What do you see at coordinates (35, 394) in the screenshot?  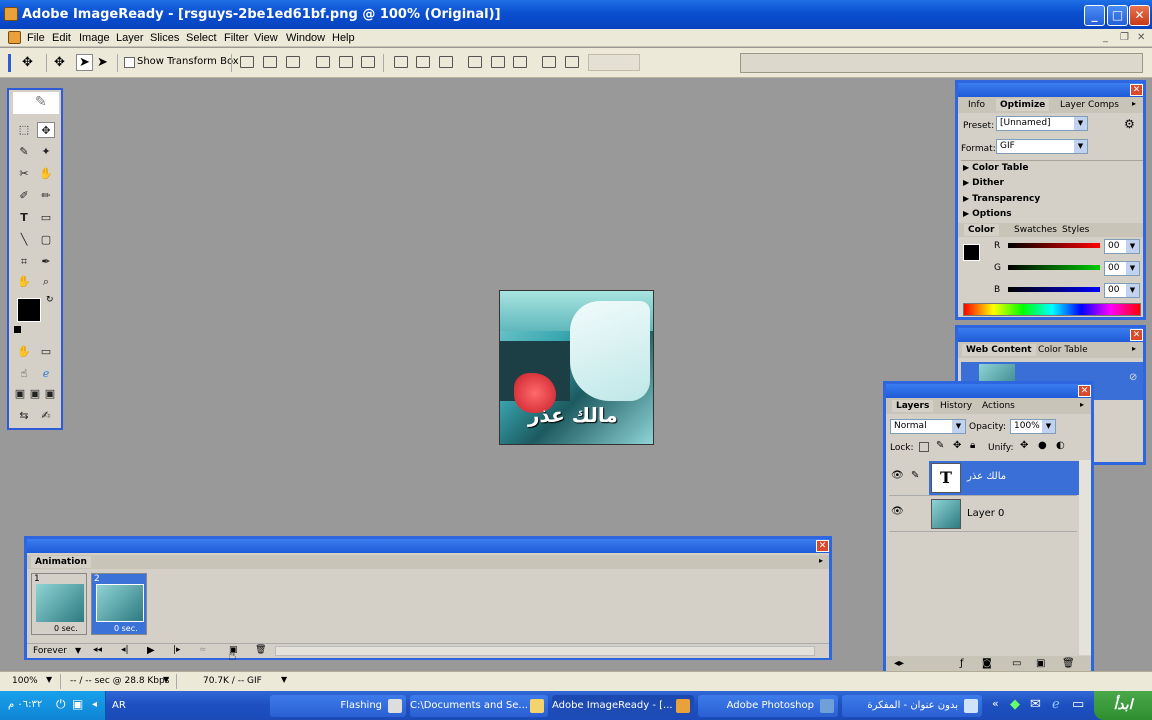 I see `screen-mode-full-menu-icon: ▣` at bounding box center [35, 394].